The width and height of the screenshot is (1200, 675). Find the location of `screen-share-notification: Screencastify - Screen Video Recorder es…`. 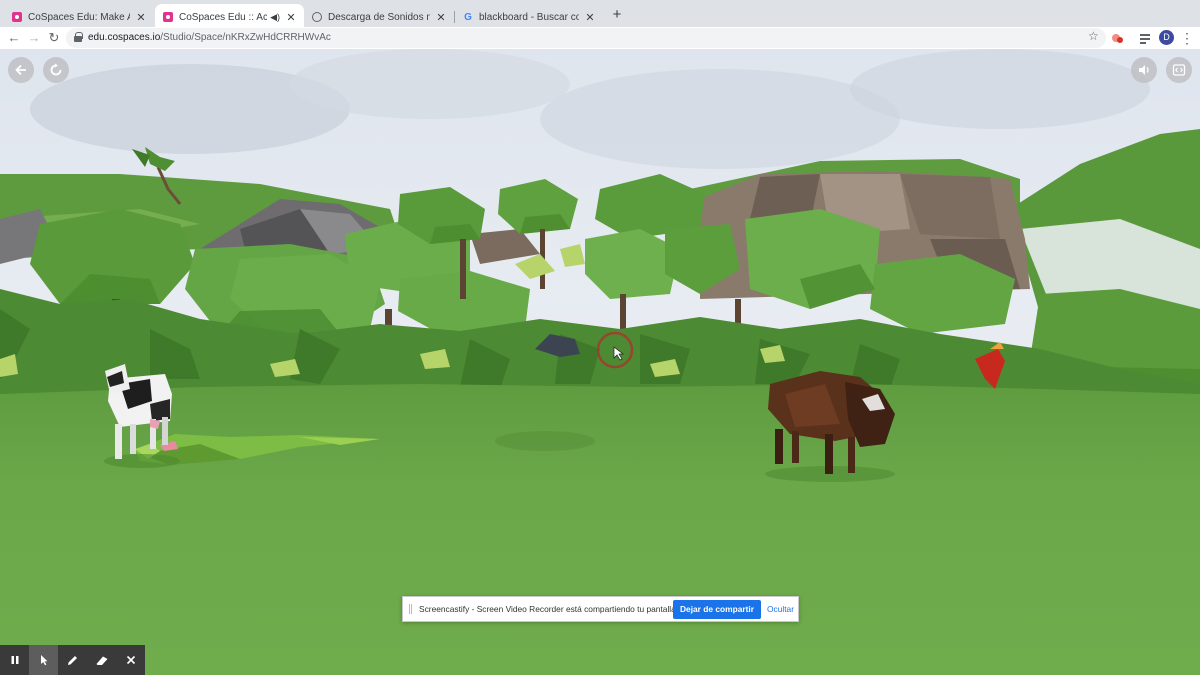

screen-share-notification: Screencastify - Screen Video Recorder es… is located at coordinates (600, 609).